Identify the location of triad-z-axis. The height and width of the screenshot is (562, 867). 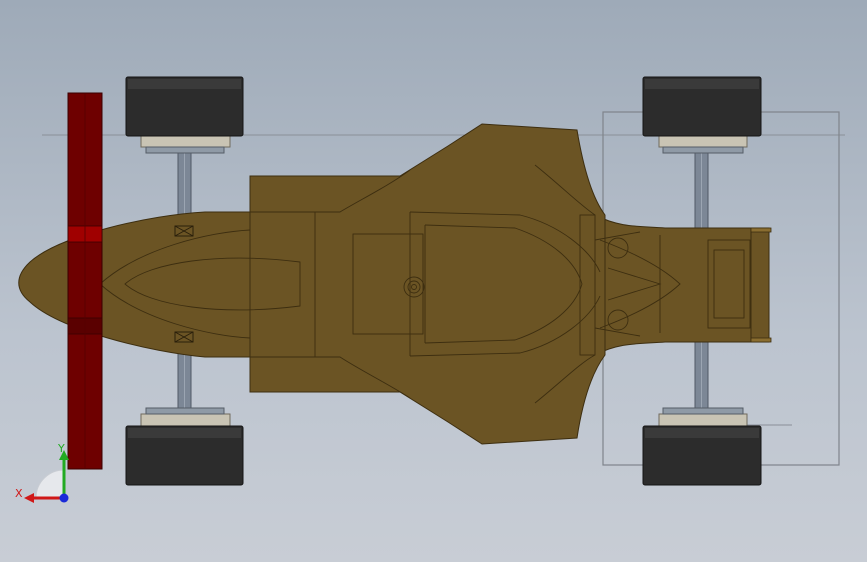
(64, 498).